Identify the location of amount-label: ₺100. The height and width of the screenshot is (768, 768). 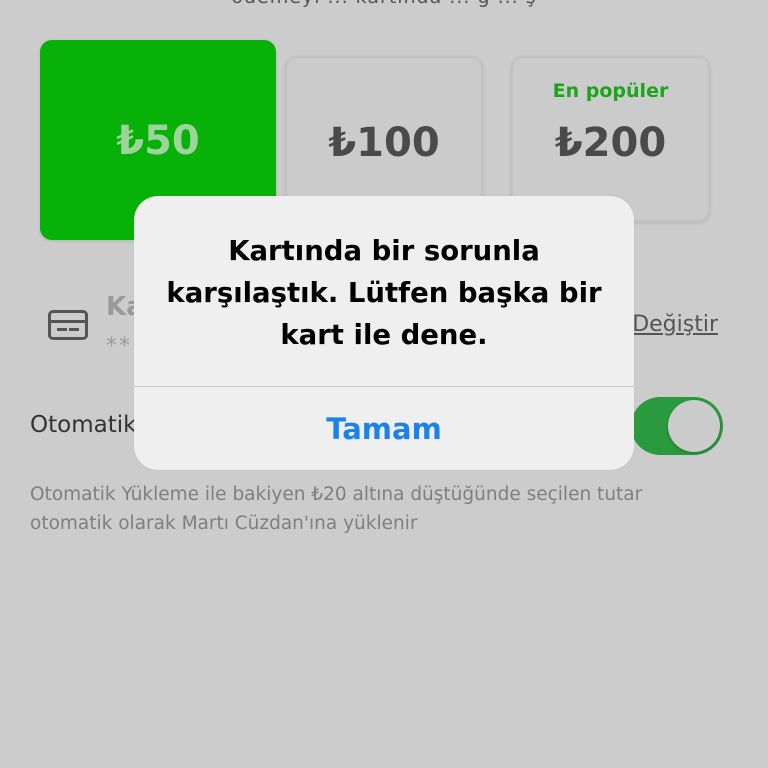
(384, 143).